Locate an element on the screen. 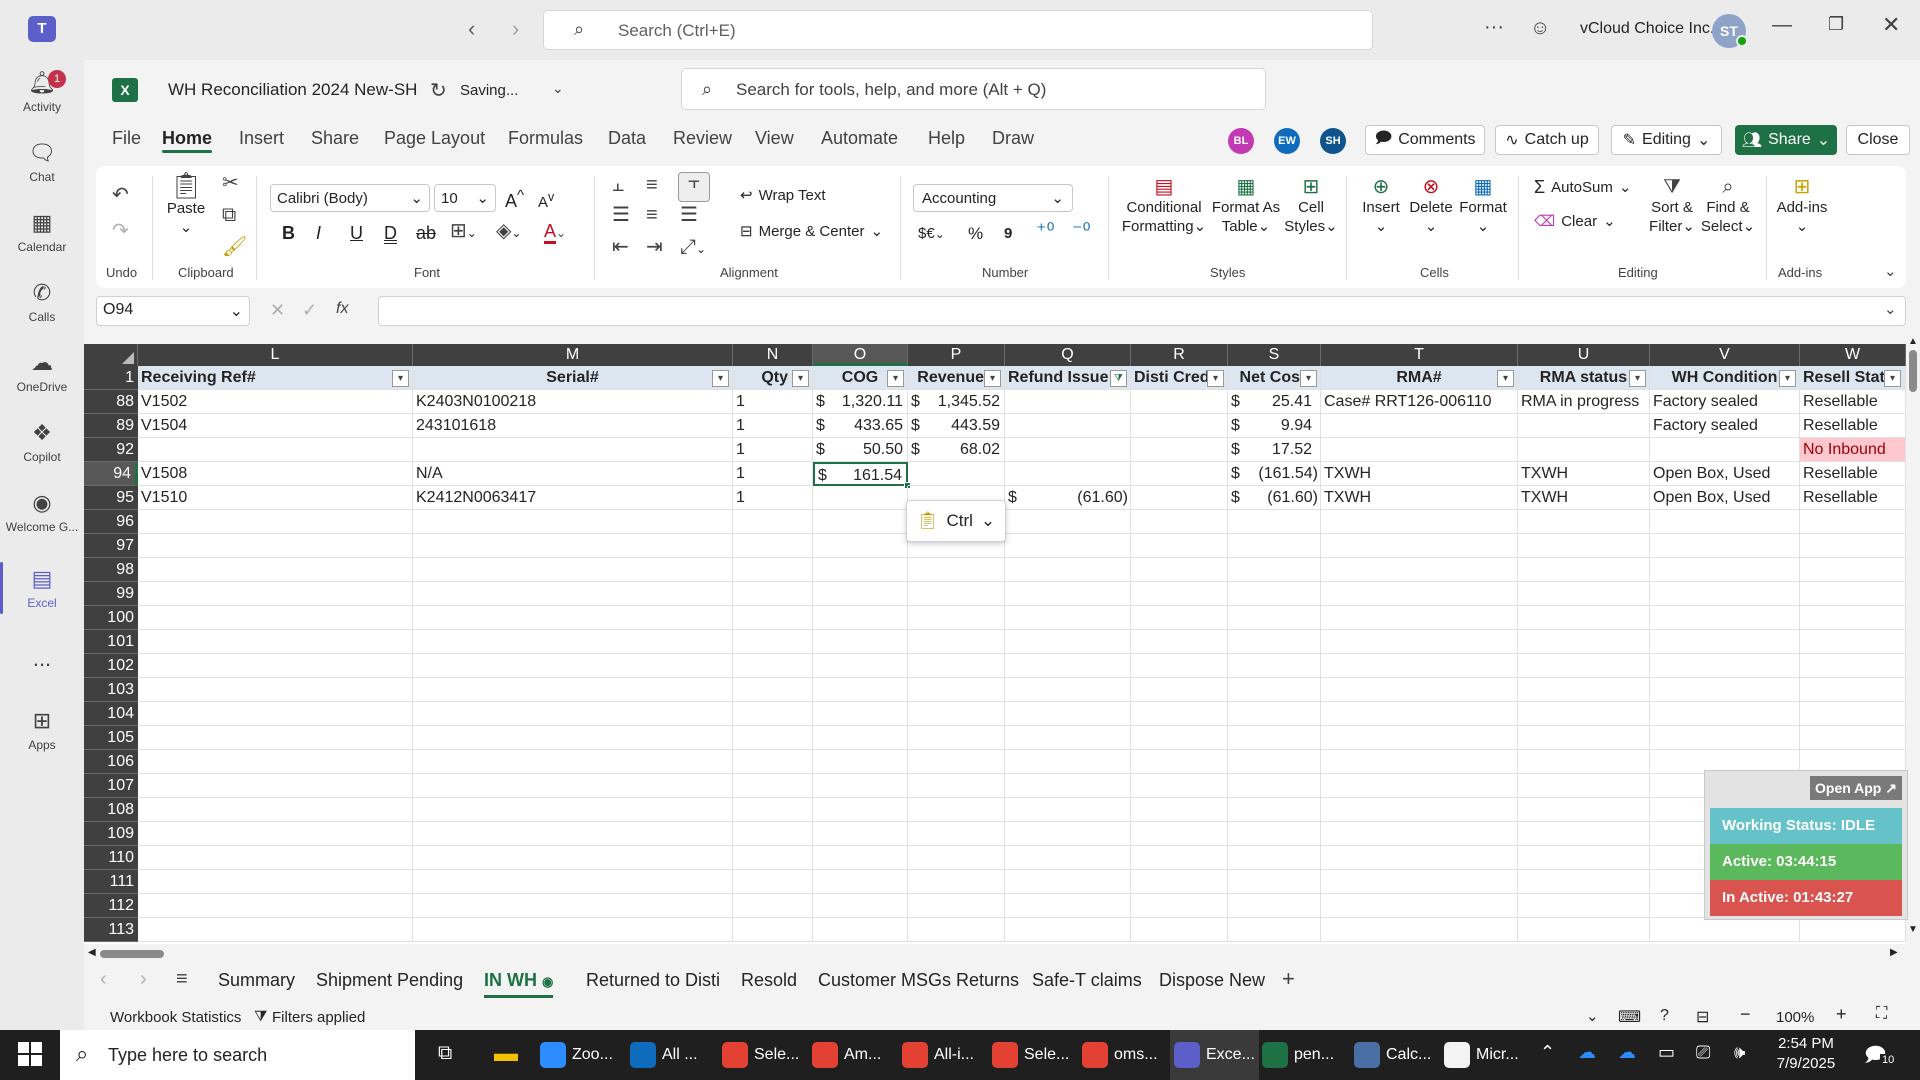 The image size is (1920, 1080). workbook-name: WH Reconciliation 2024 New-SH is located at coordinates (292, 90).